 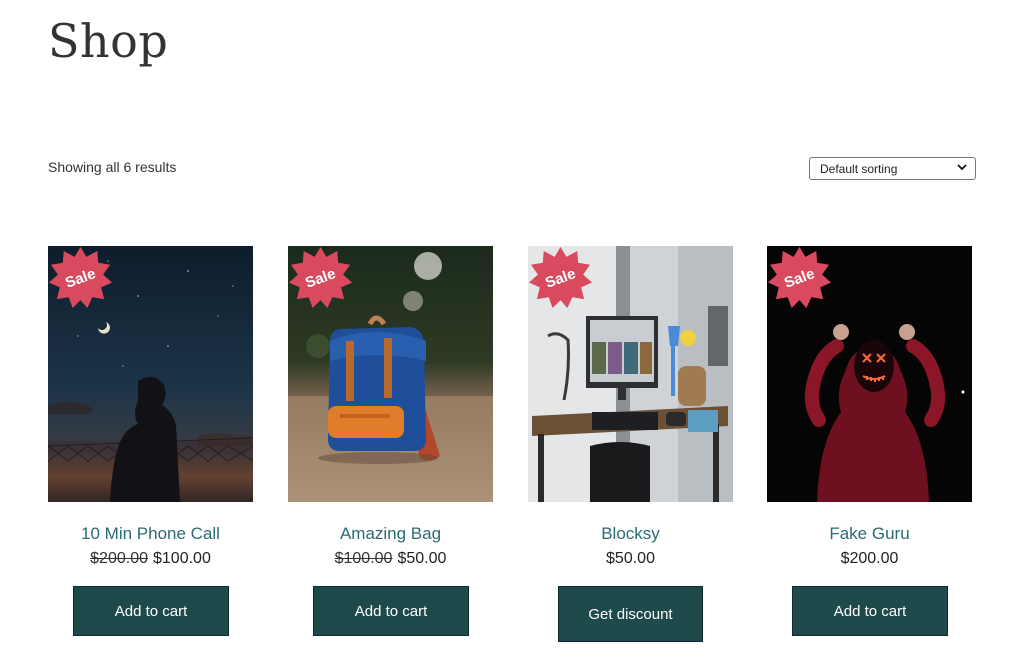 What do you see at coordinates (119, 558) in the screenshot?
I see `old-price: $200.00` at bounding box center [119, 558].